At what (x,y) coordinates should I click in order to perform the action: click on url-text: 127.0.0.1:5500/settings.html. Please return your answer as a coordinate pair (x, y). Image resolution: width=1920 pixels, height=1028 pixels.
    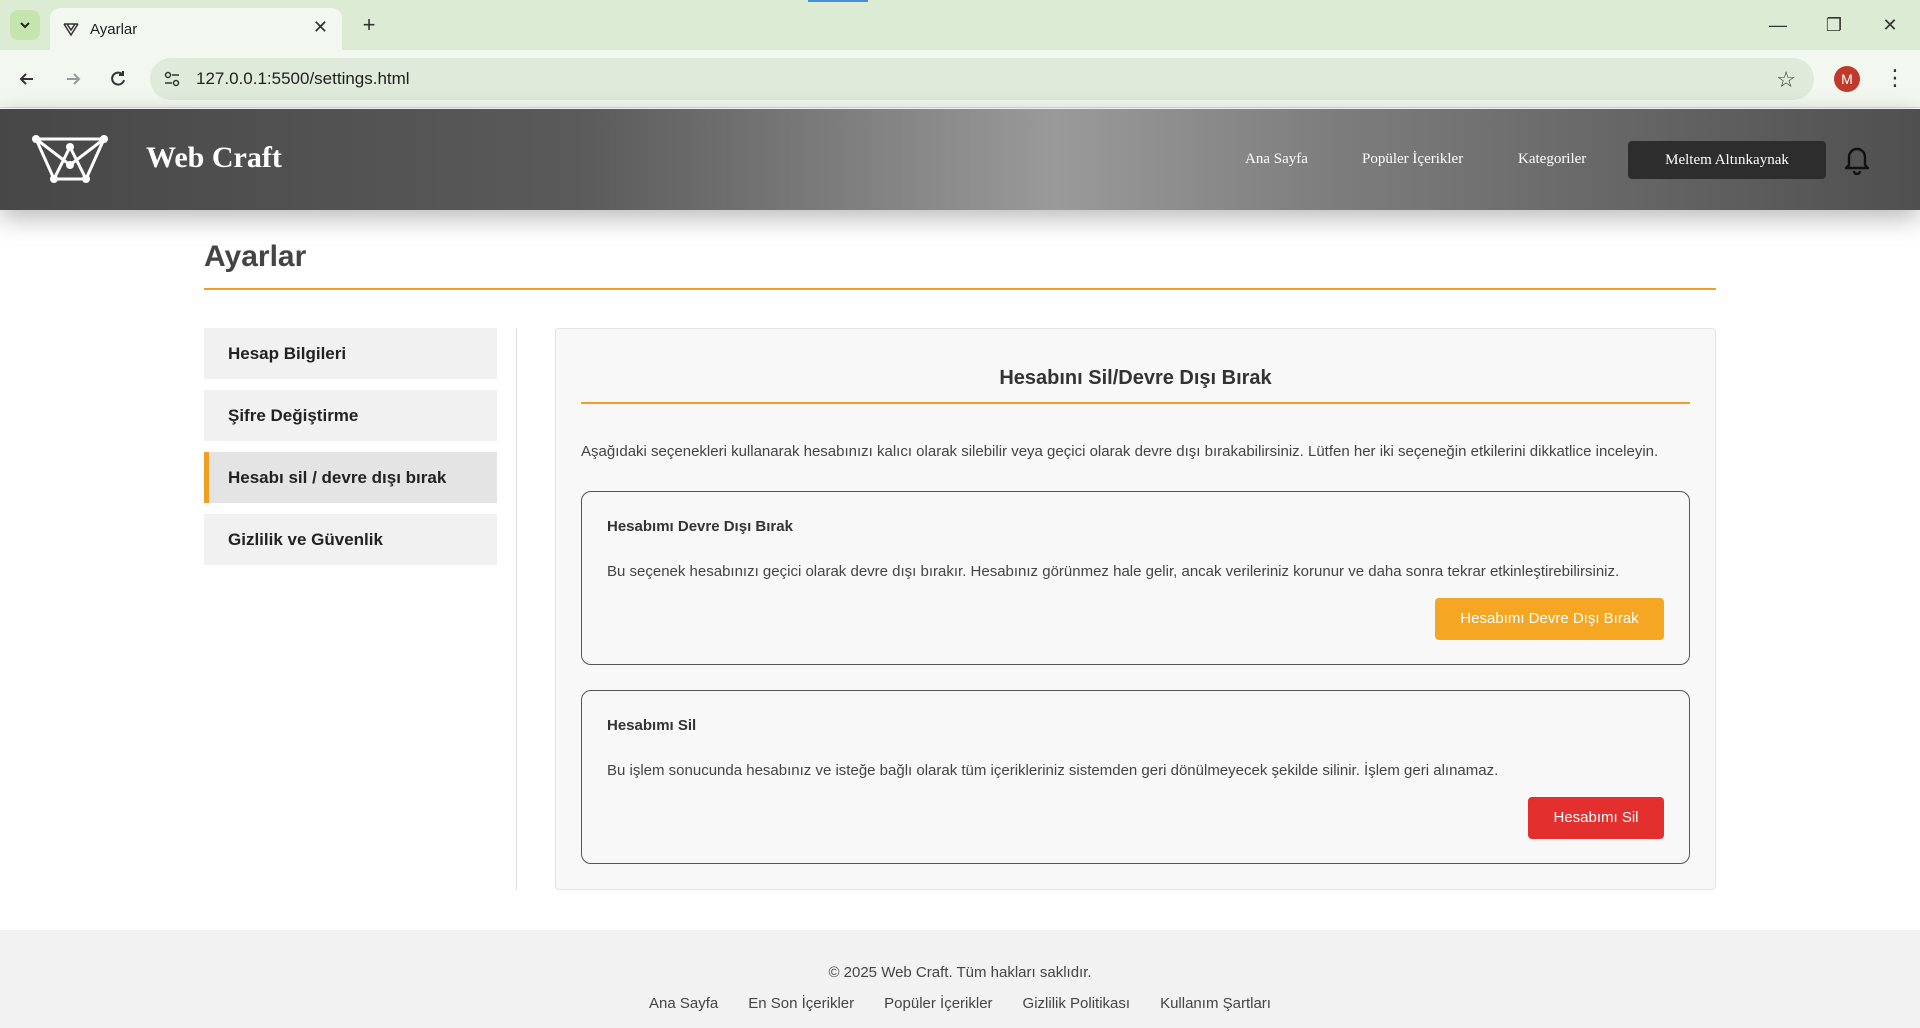
    Looking at the image, I should click on (303, 78).